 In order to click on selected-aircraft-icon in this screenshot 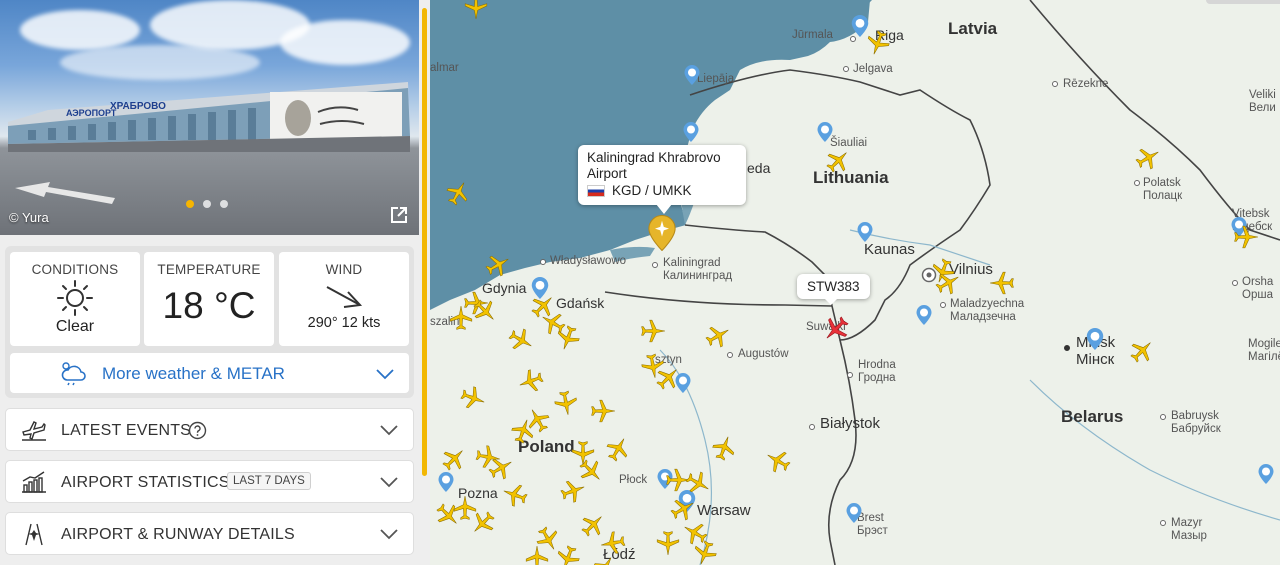, I will do `click(836, 329)`.